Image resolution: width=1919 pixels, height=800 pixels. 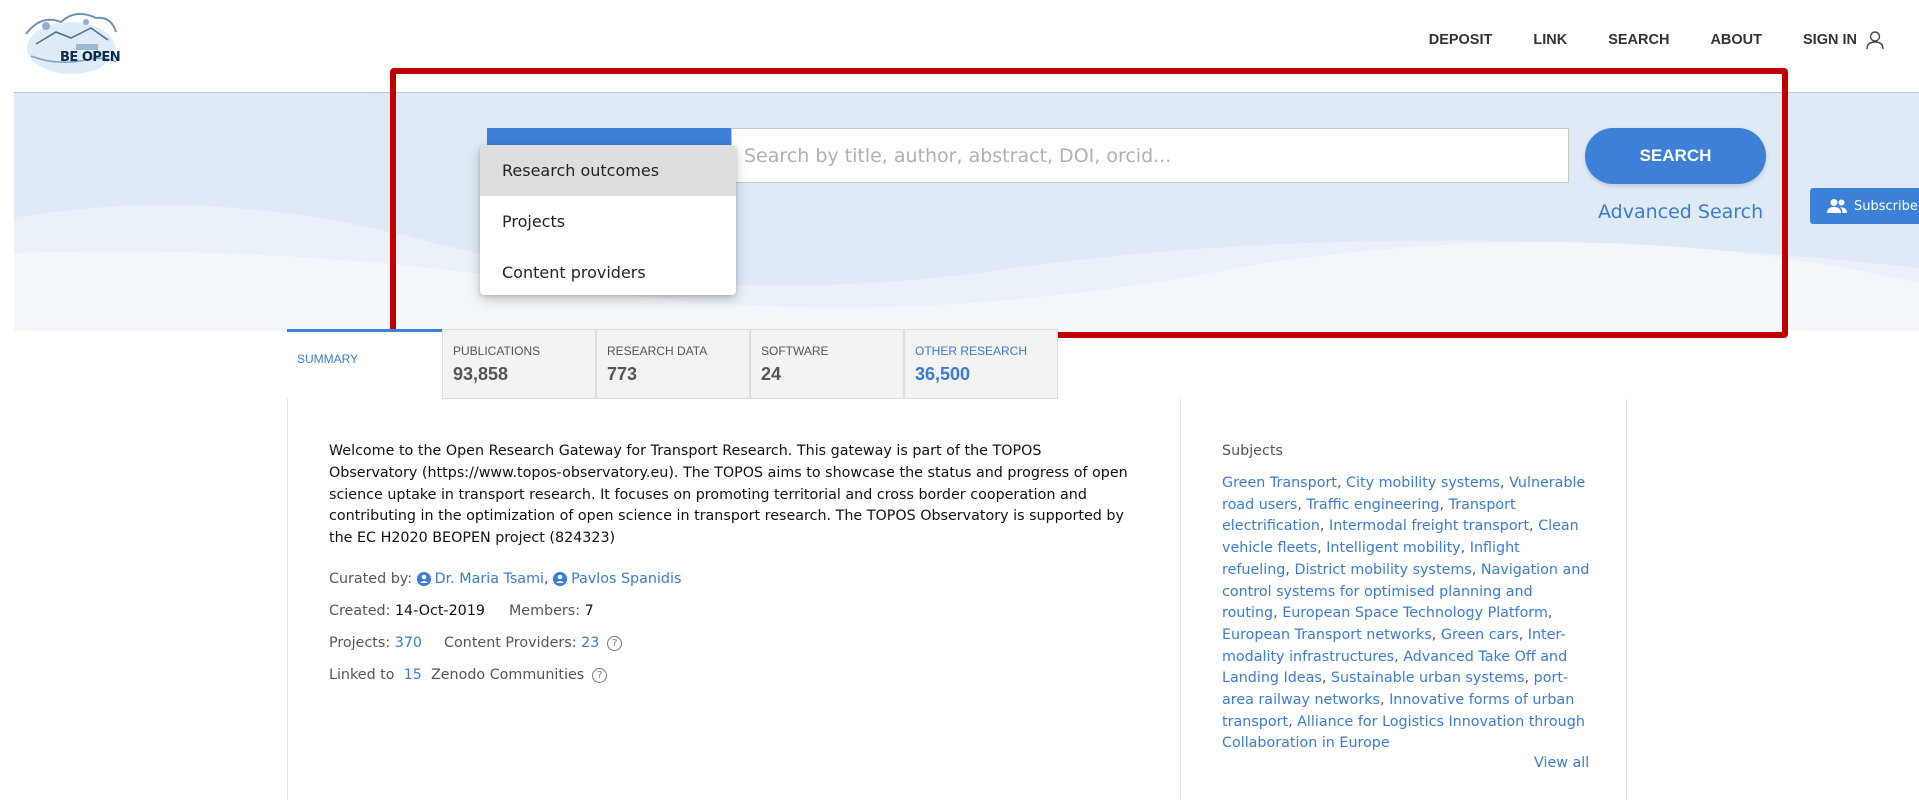 I want to click on subject-link: City mobility systems, so click(x=1423, y=483).